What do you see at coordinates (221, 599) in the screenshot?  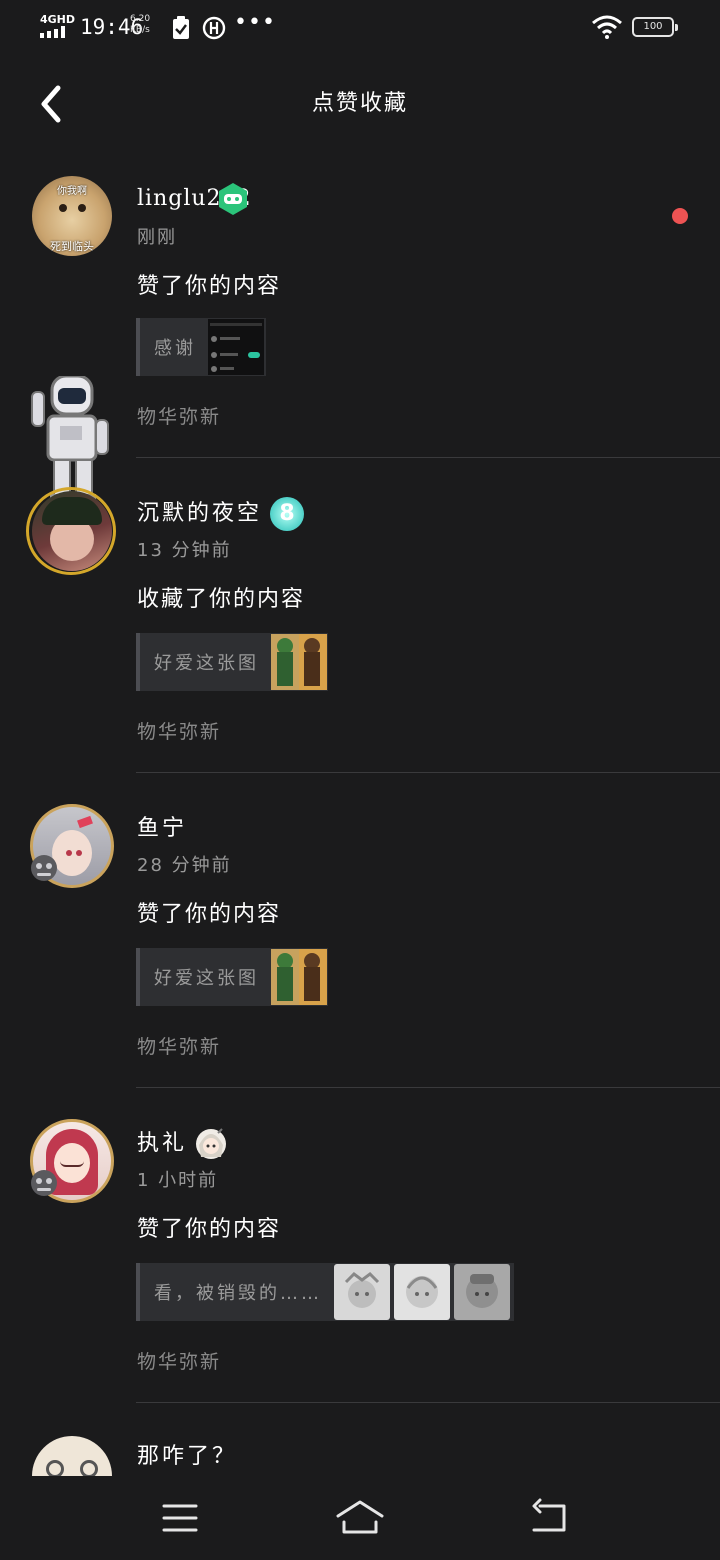 I see `action-text: 收藏了你的内容` at bounding box center [221, 599].